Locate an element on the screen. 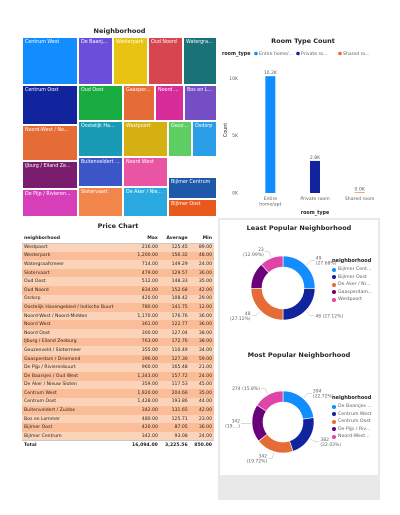  table-cell: 714.00 is located at coordinates (149, 264).